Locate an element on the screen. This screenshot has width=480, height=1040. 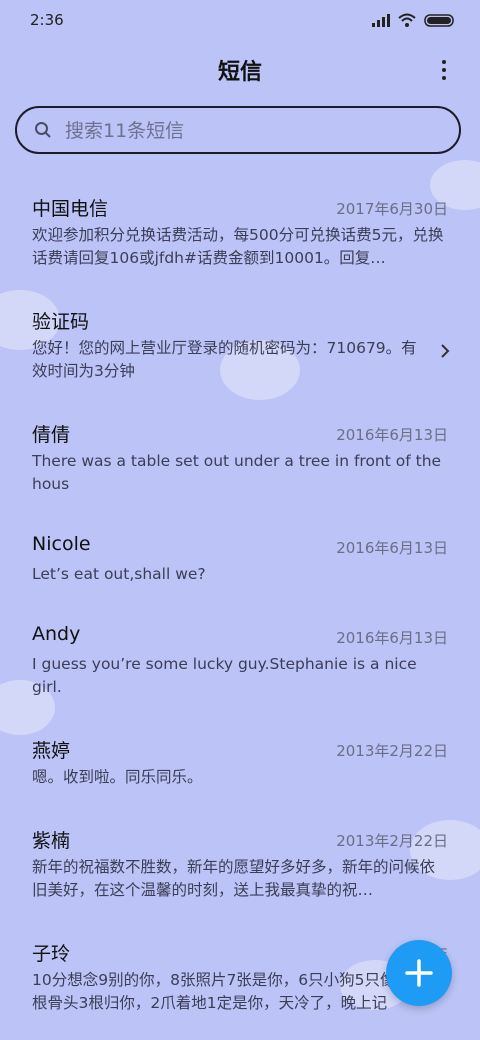
new-message-button is located at coordinates (419, 973).